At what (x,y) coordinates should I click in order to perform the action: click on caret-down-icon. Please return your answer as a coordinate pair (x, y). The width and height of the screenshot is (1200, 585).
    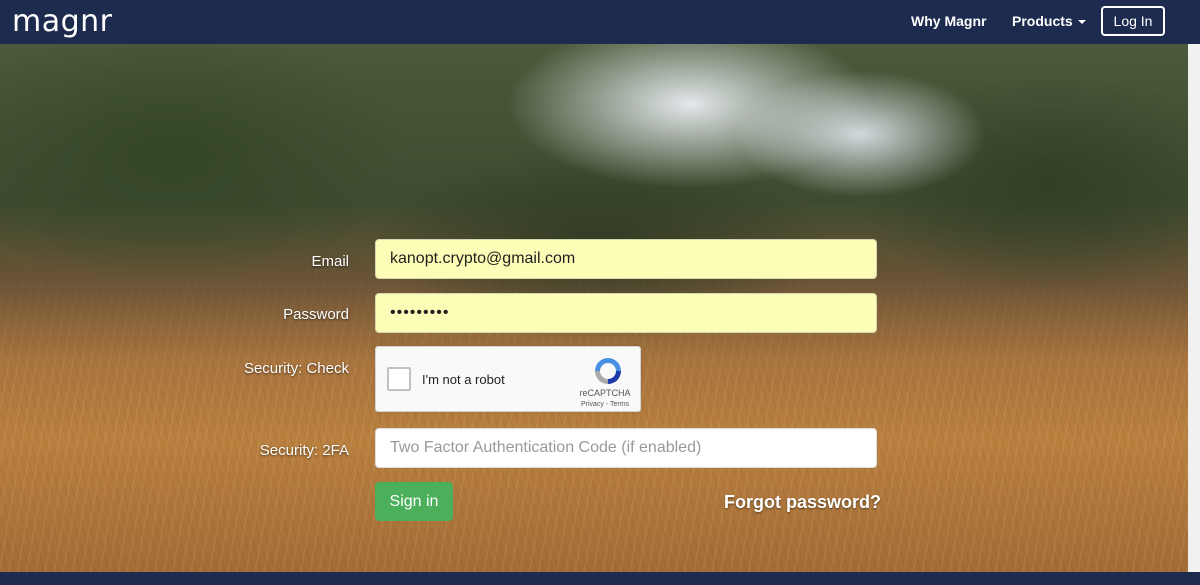
    Looking at the image, I should click on (1081, 22).